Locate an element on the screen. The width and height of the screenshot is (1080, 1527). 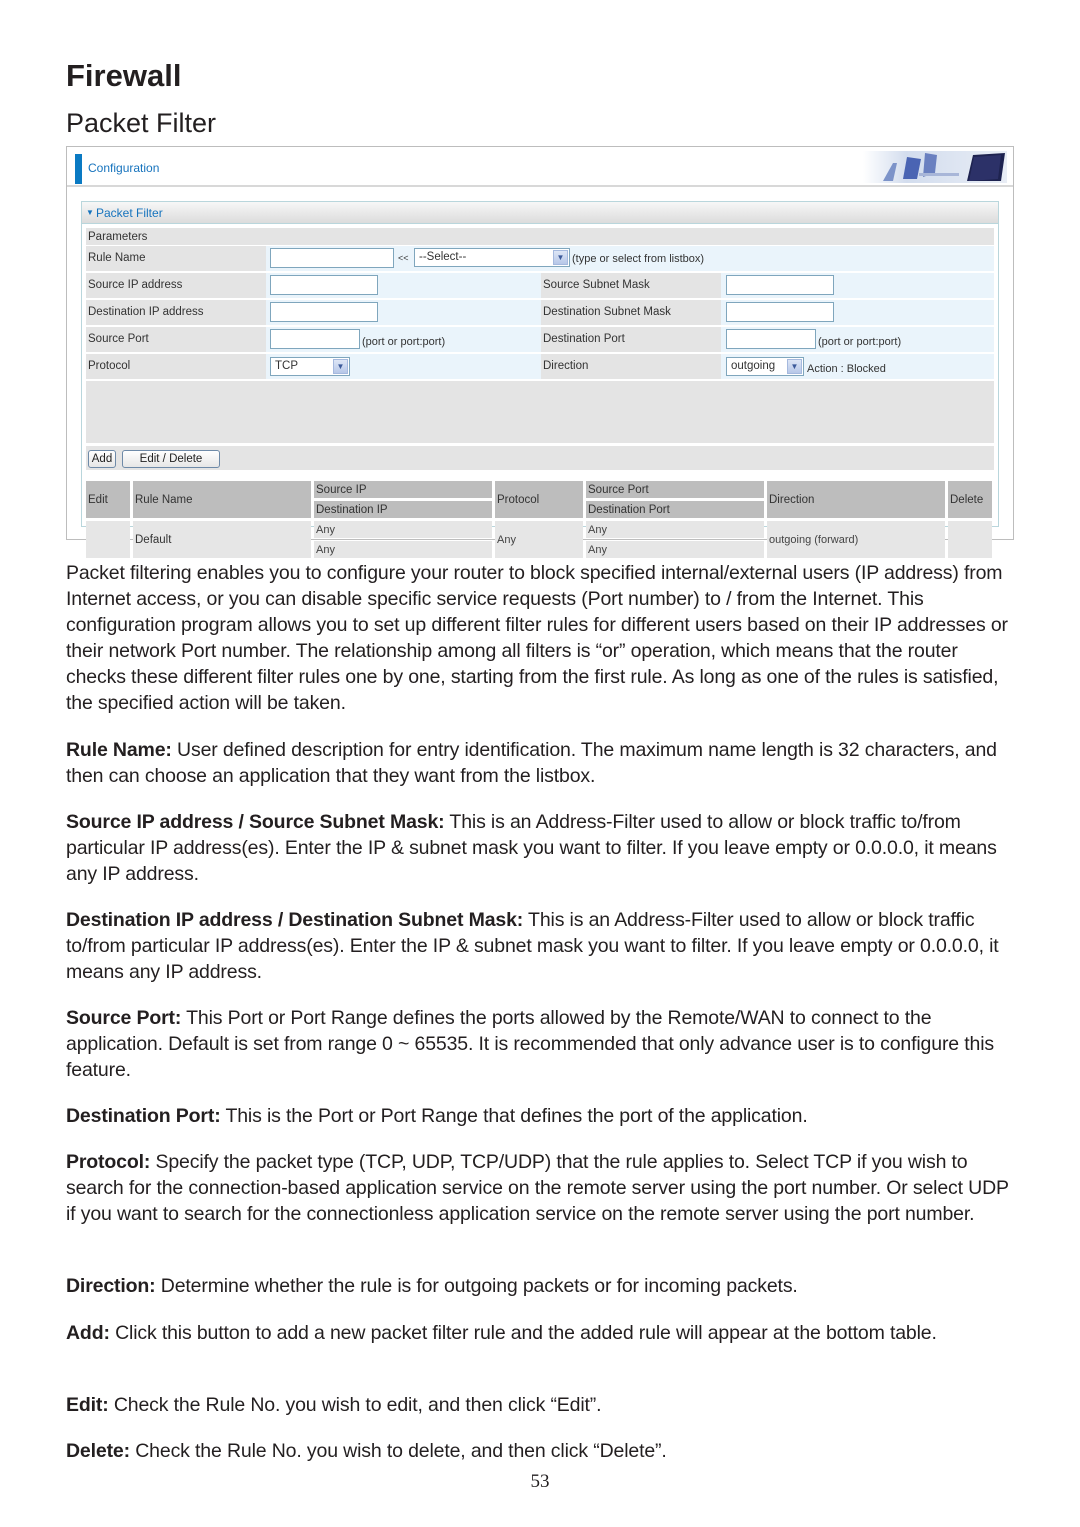
row-protocol: Any is located at coordinates (539, 539).